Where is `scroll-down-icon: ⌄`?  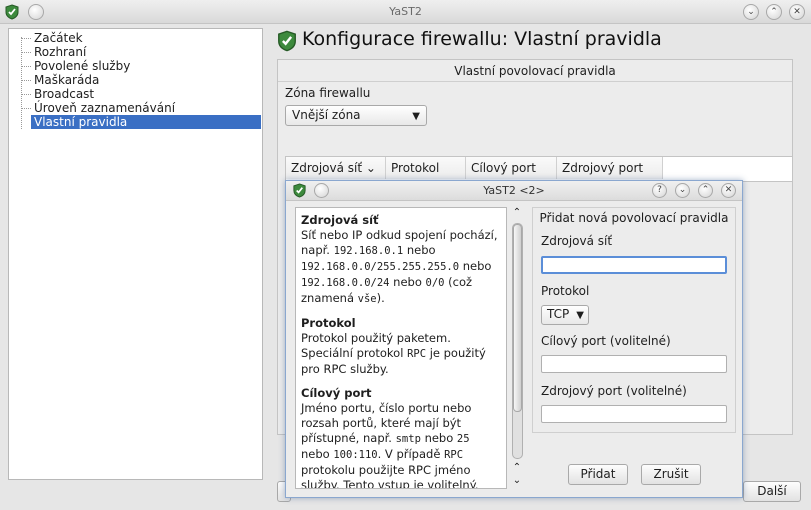
scroll-down-icon: ⌄ is located at coordinates (517, 481).